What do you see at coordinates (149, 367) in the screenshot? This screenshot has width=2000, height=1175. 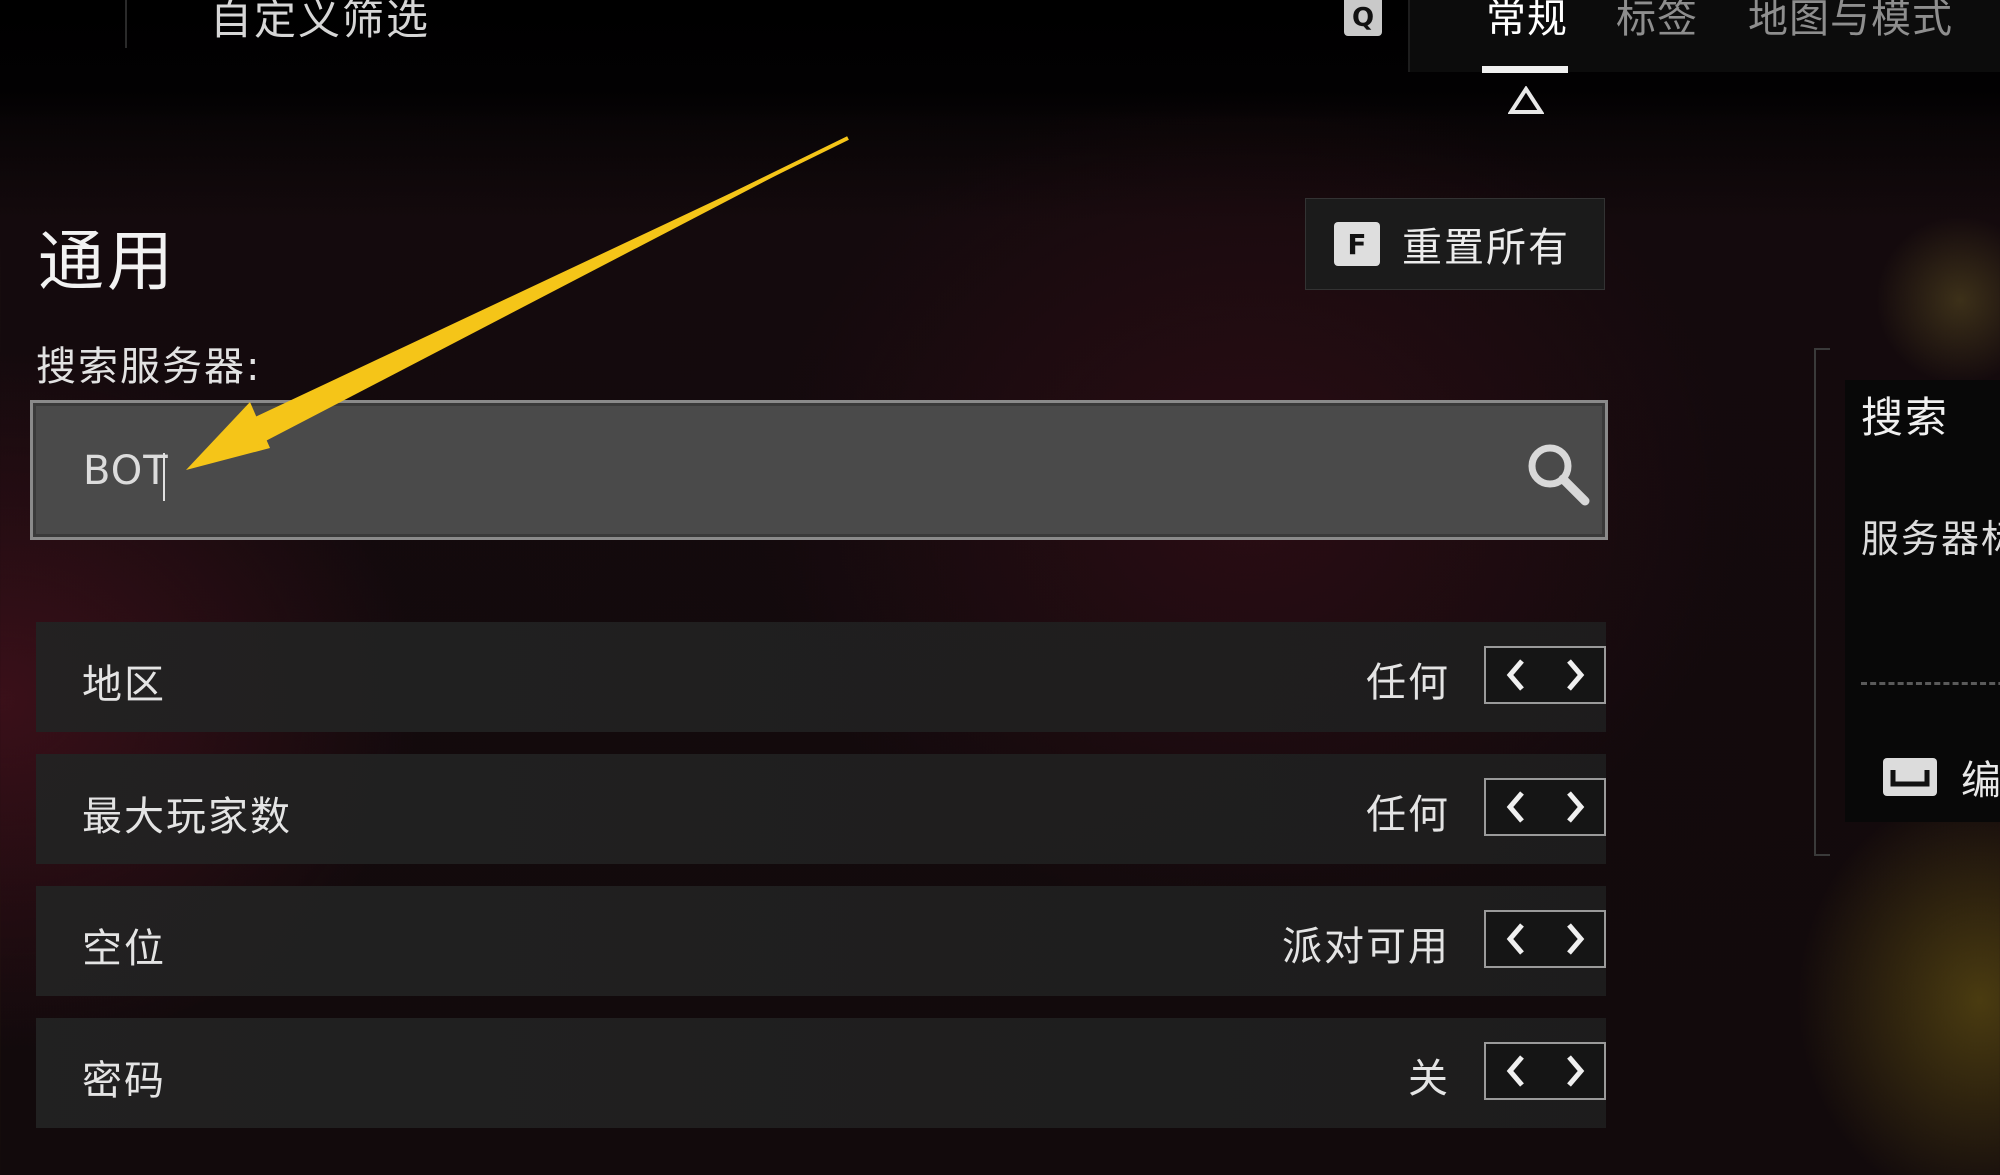 I see `search-label: 搜索服务器:` at bounding box center [149, 367].